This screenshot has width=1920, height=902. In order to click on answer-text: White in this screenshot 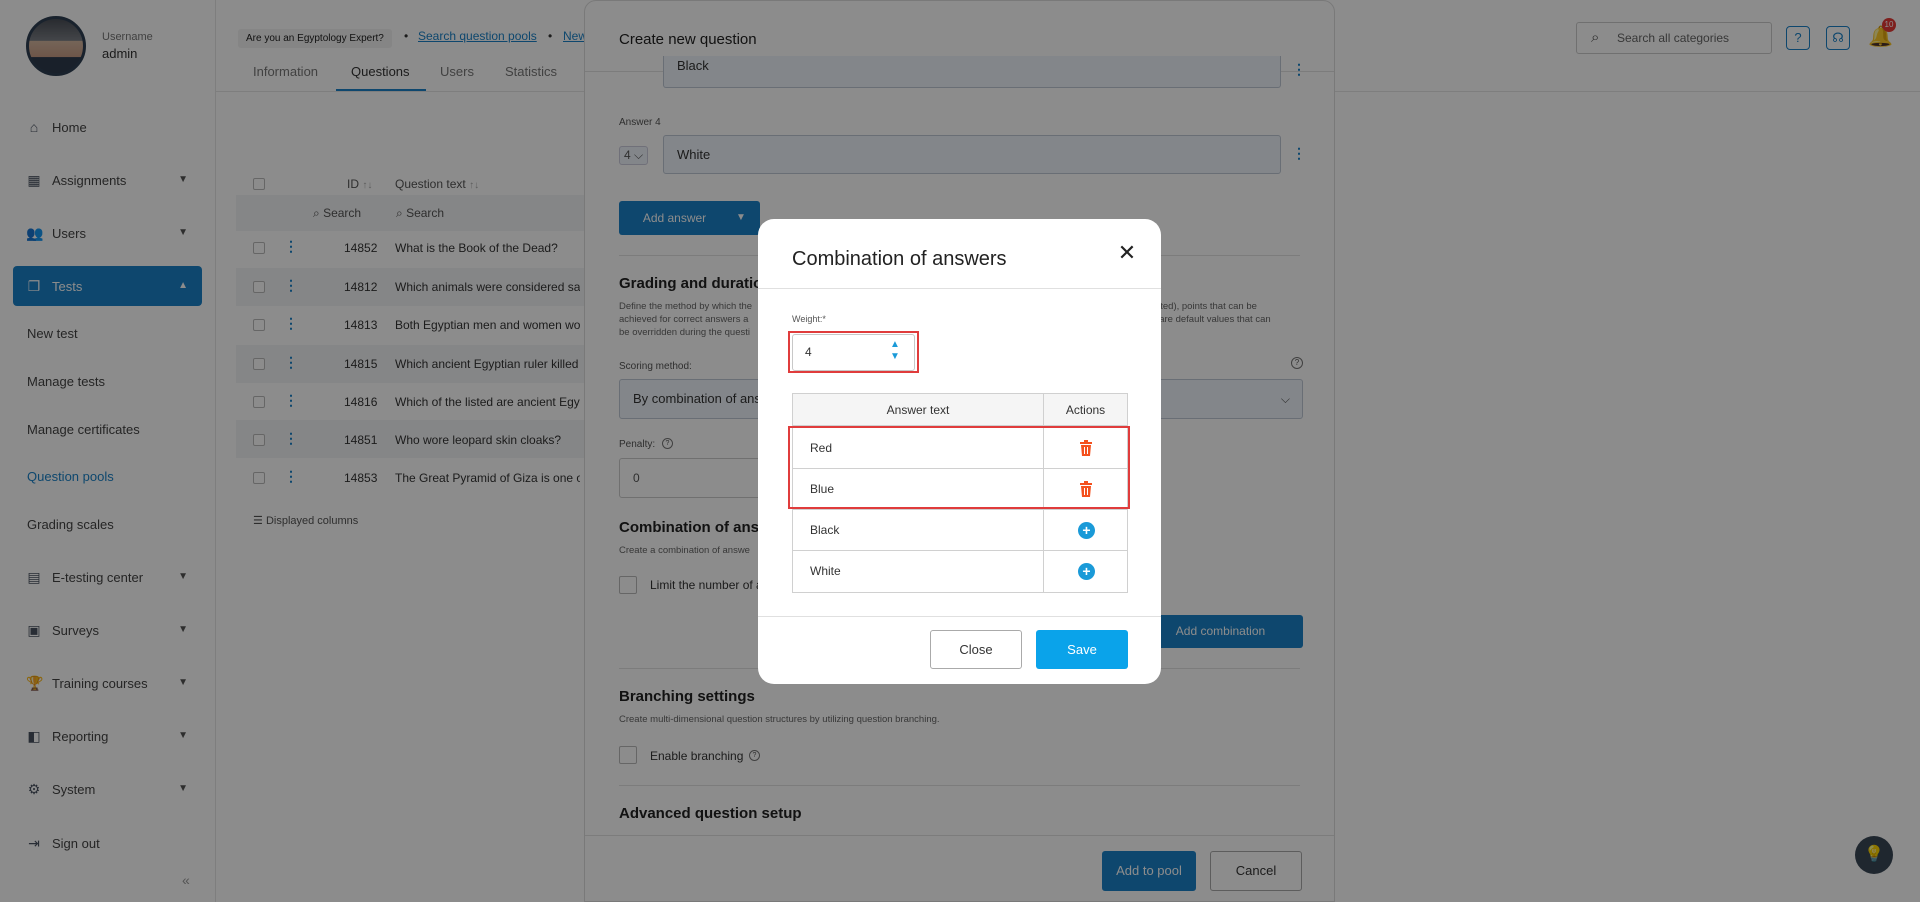, I will do `click(825, 571)`.